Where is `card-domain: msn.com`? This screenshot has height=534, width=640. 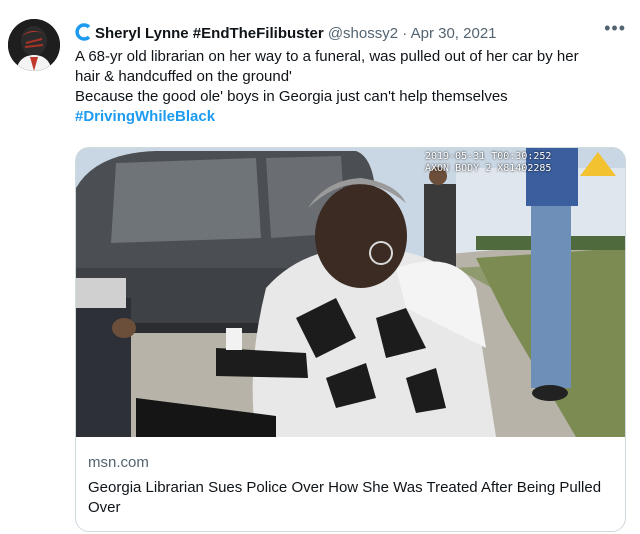 card-domain: msn.com is located at coordinates (118, 462).